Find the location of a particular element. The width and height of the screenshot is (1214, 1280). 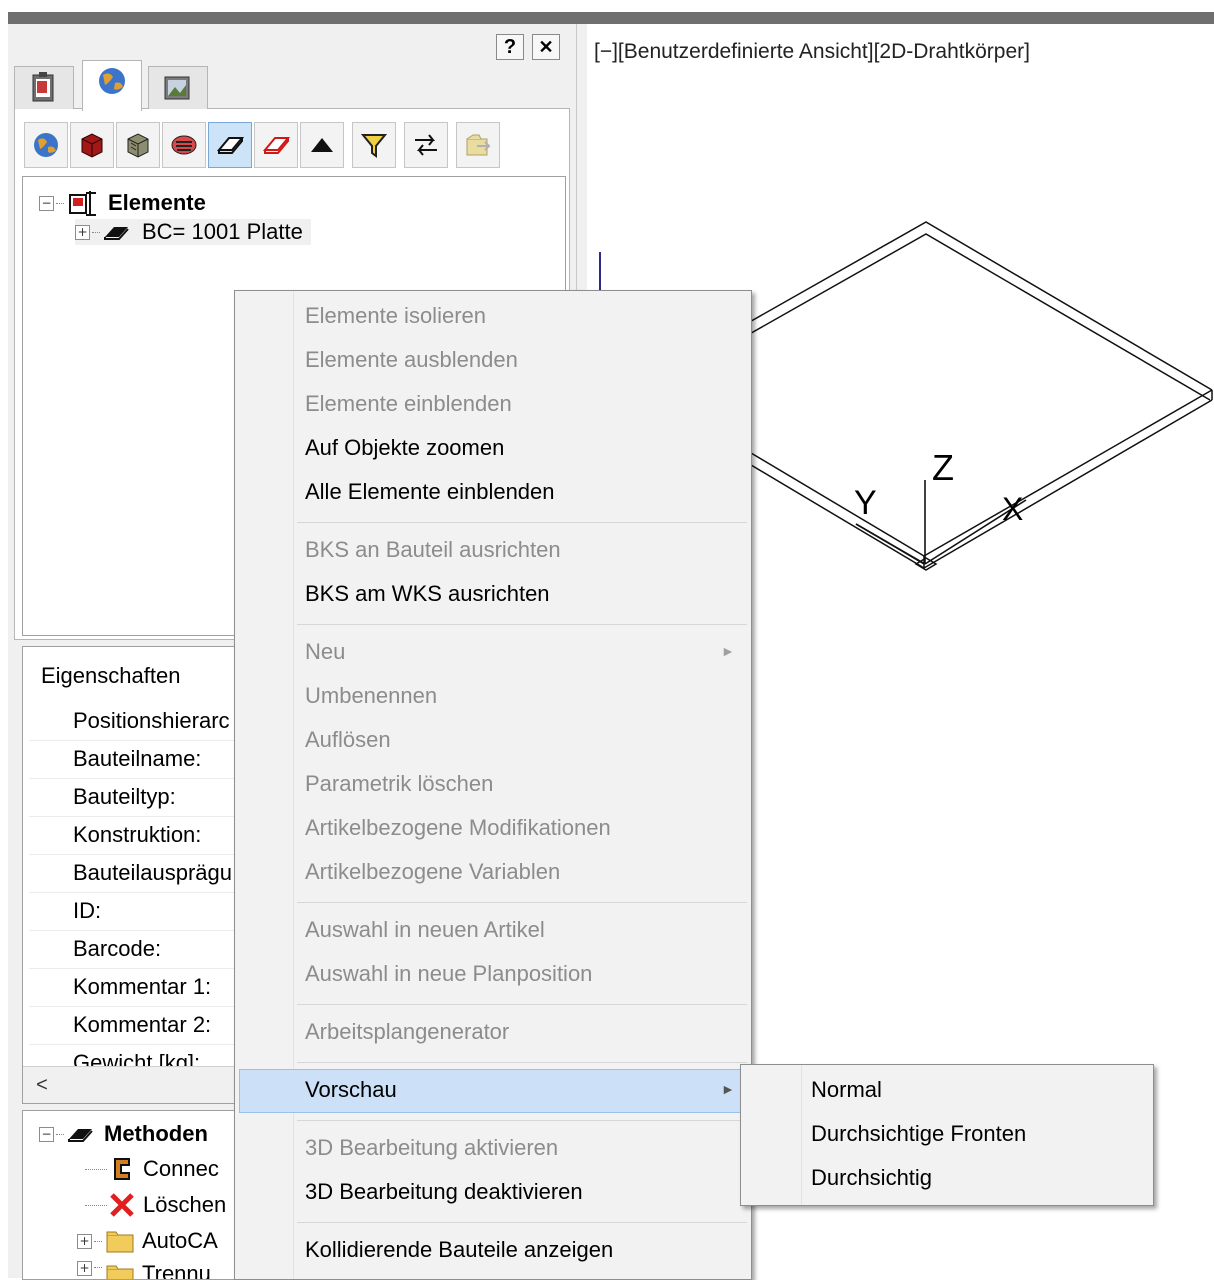

toolbar-red-panel-button is located at coordinates (276, 145).